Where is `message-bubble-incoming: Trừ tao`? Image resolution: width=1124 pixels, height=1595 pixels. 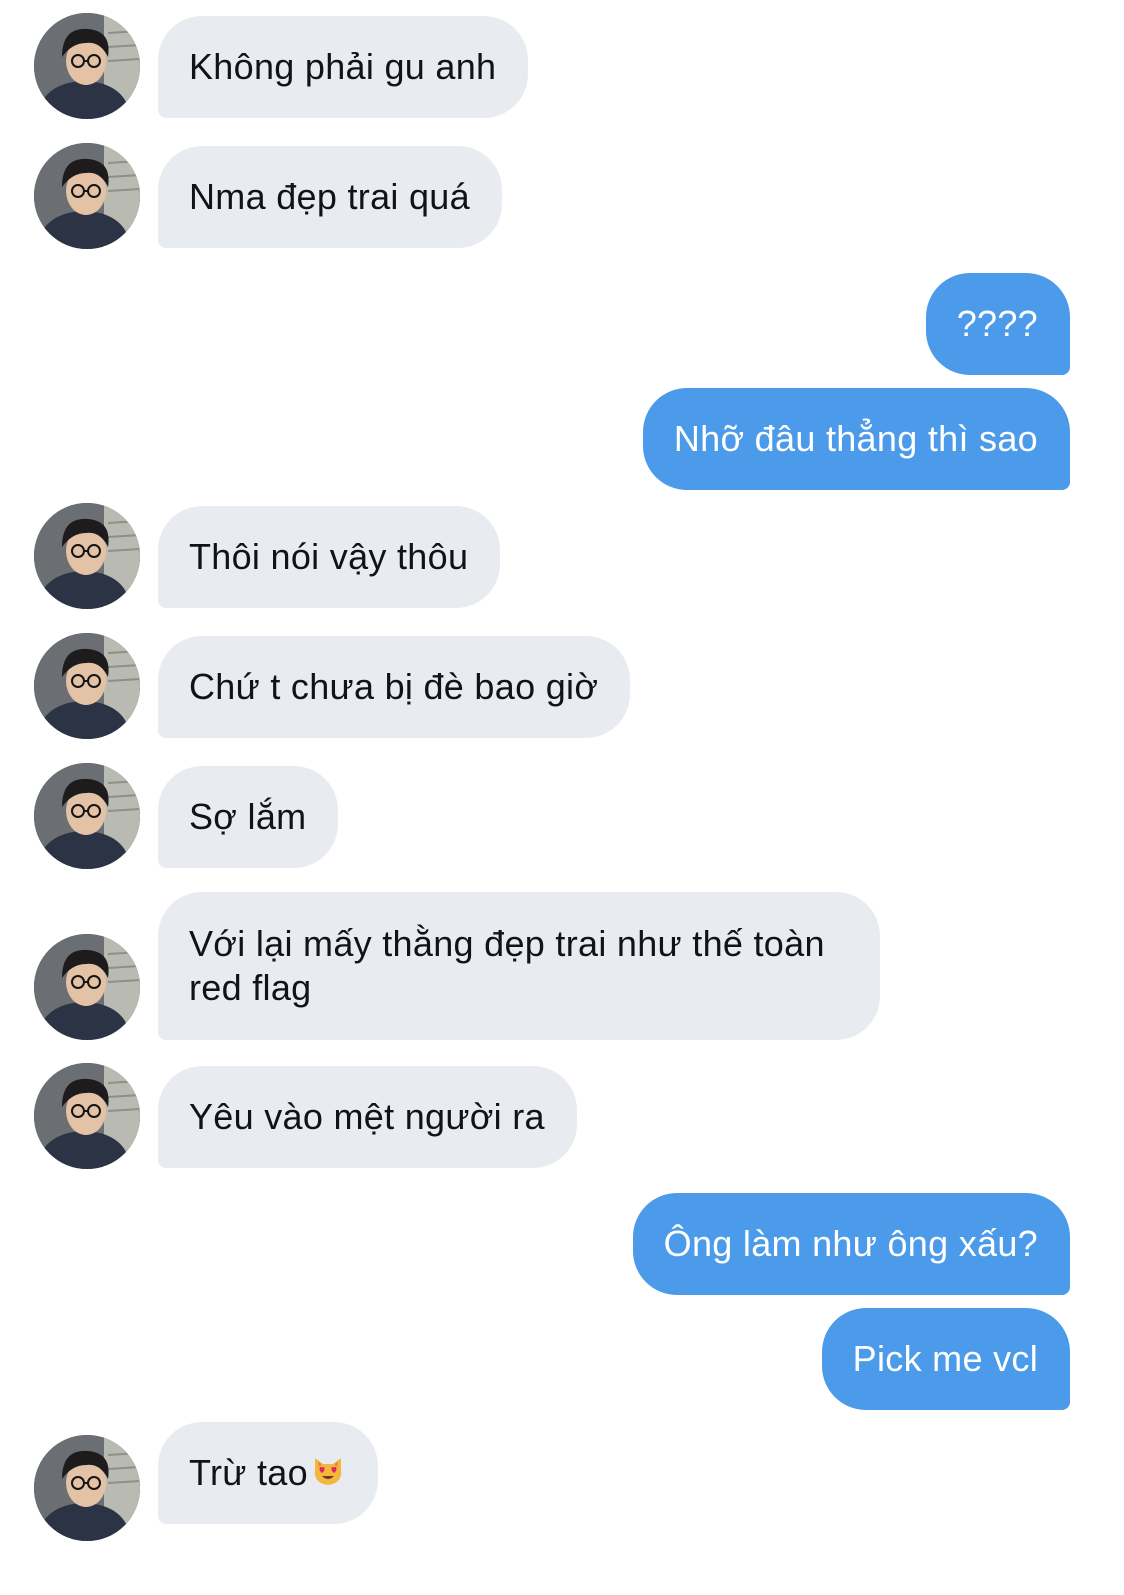 message-bubble-incoming: Trừ tao is located at coordinates (268, 1473).